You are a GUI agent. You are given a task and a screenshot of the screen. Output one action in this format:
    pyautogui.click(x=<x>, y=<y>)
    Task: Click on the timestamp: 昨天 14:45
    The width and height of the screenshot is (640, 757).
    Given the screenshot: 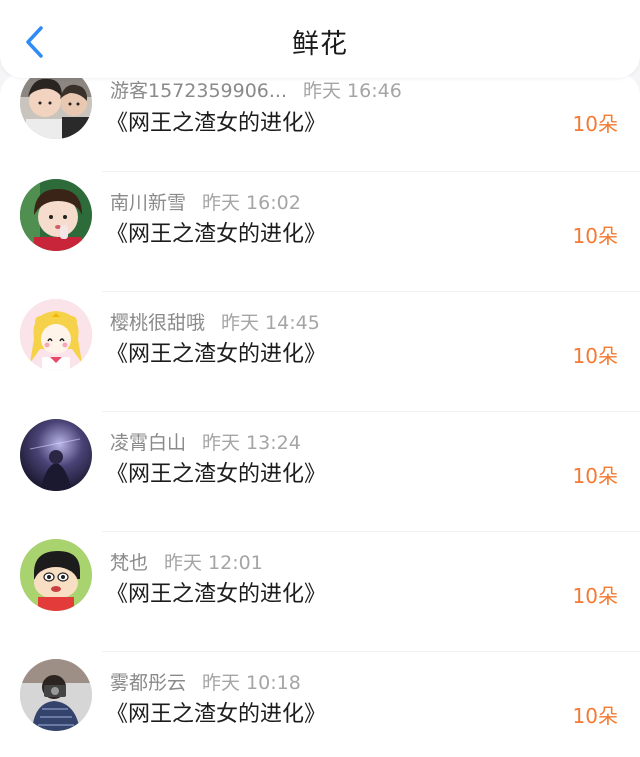 What is the action you would take?
    pyautogui.click(x=270, y=323)
    